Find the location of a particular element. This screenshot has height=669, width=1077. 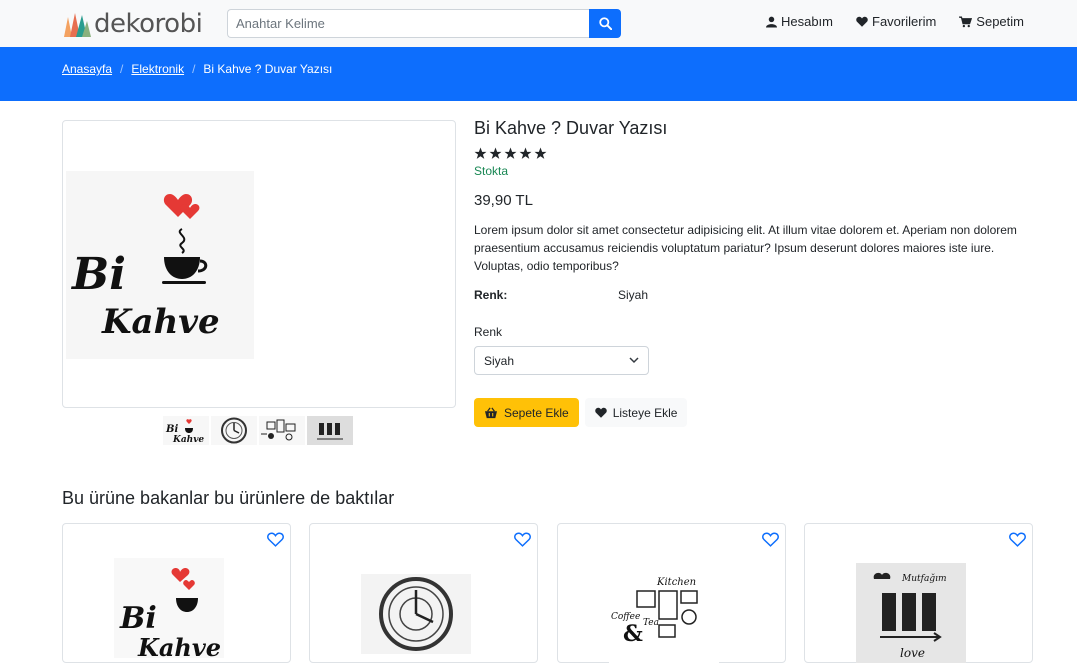

svg-text: Mutfağım is located at coordinates (924, 578).